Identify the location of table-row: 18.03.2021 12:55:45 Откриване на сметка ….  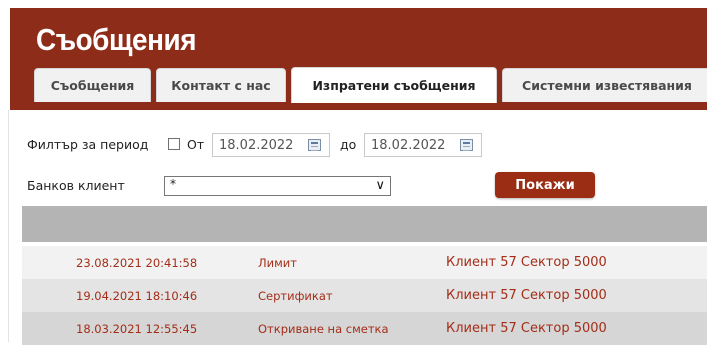
(364, 328).